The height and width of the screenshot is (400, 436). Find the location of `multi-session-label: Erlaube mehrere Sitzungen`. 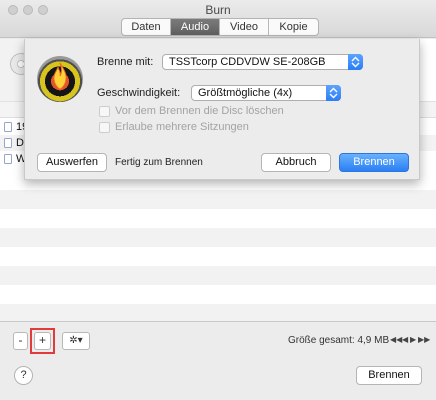

multi-session-label: Erlaube mehrere Sitzungen is located at coordinates (182, 127).